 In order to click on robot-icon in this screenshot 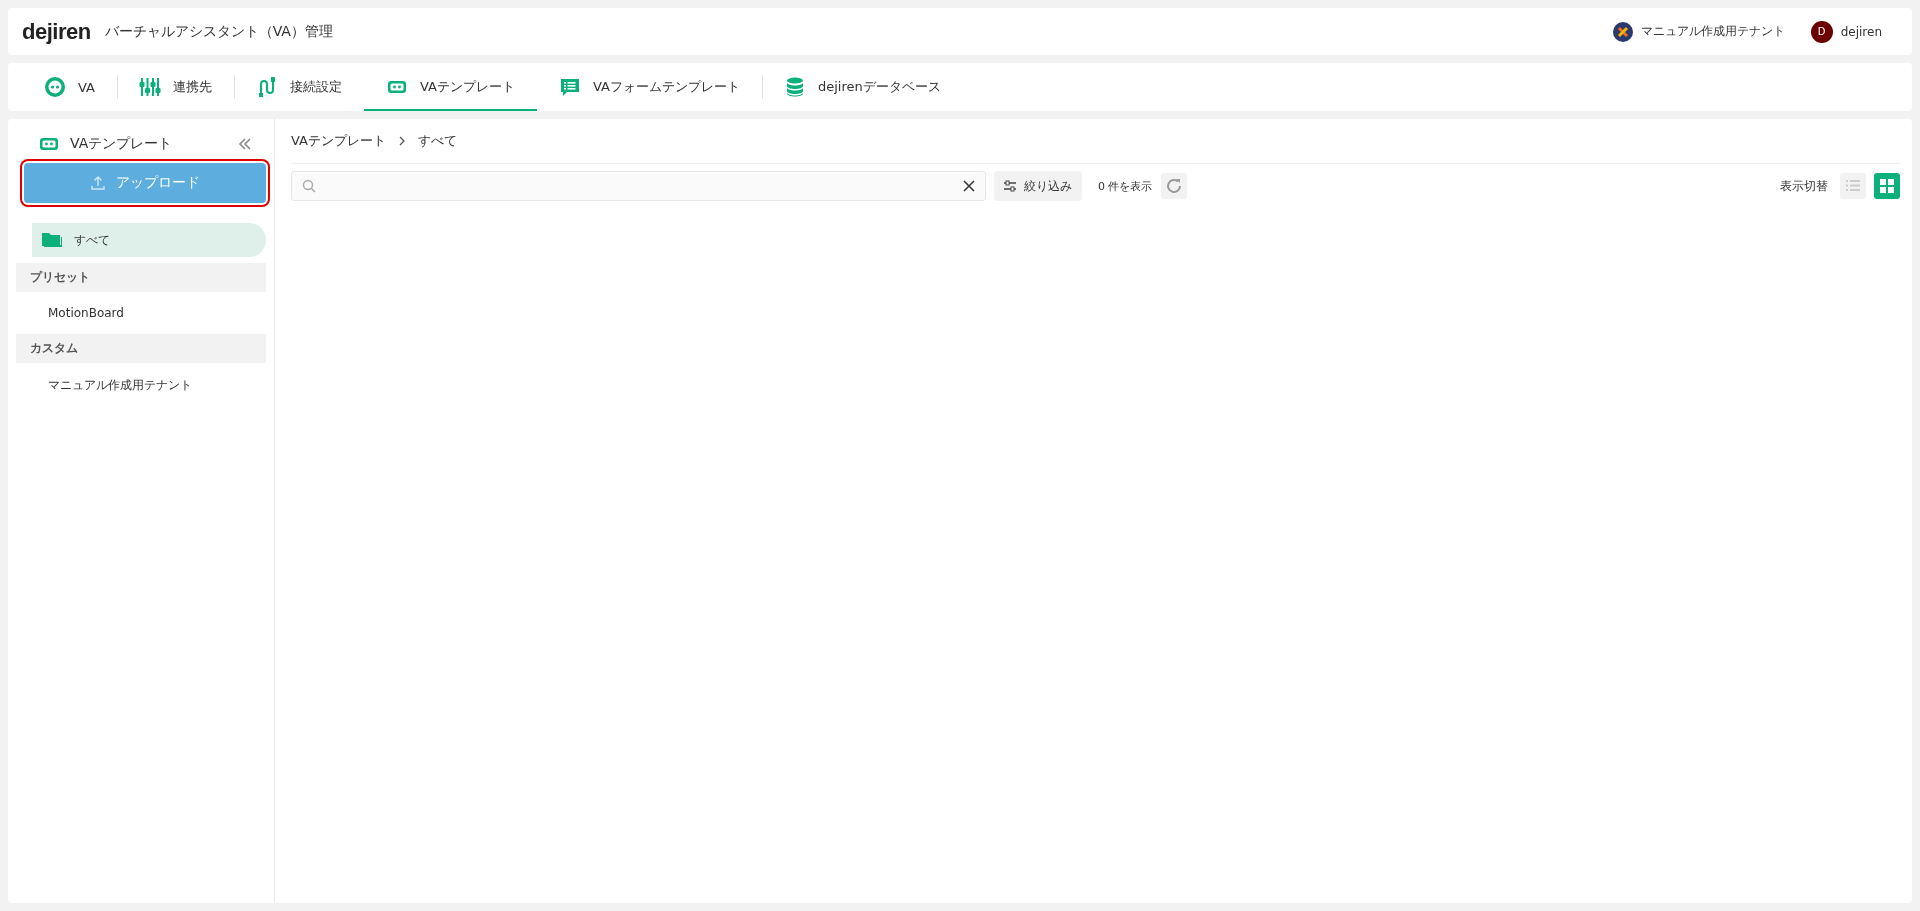, I will do `click(55, 87)`.